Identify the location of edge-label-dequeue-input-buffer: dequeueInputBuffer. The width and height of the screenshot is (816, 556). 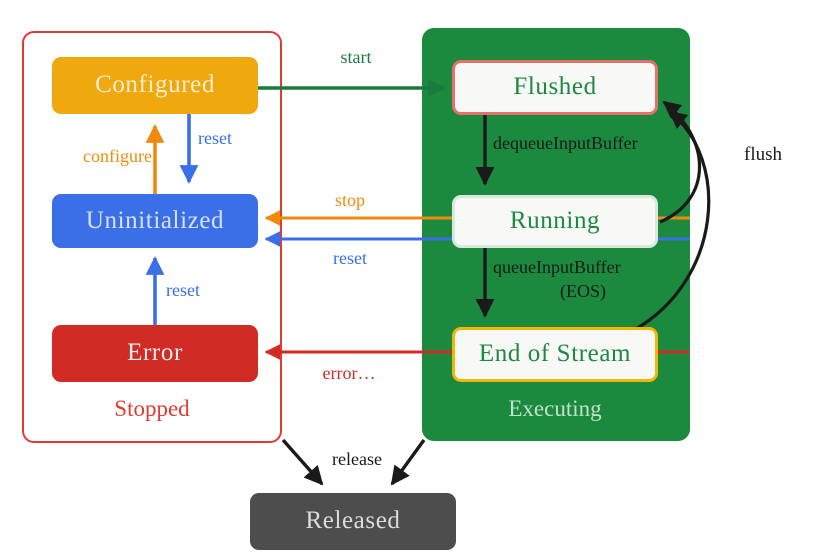
(565, 143).